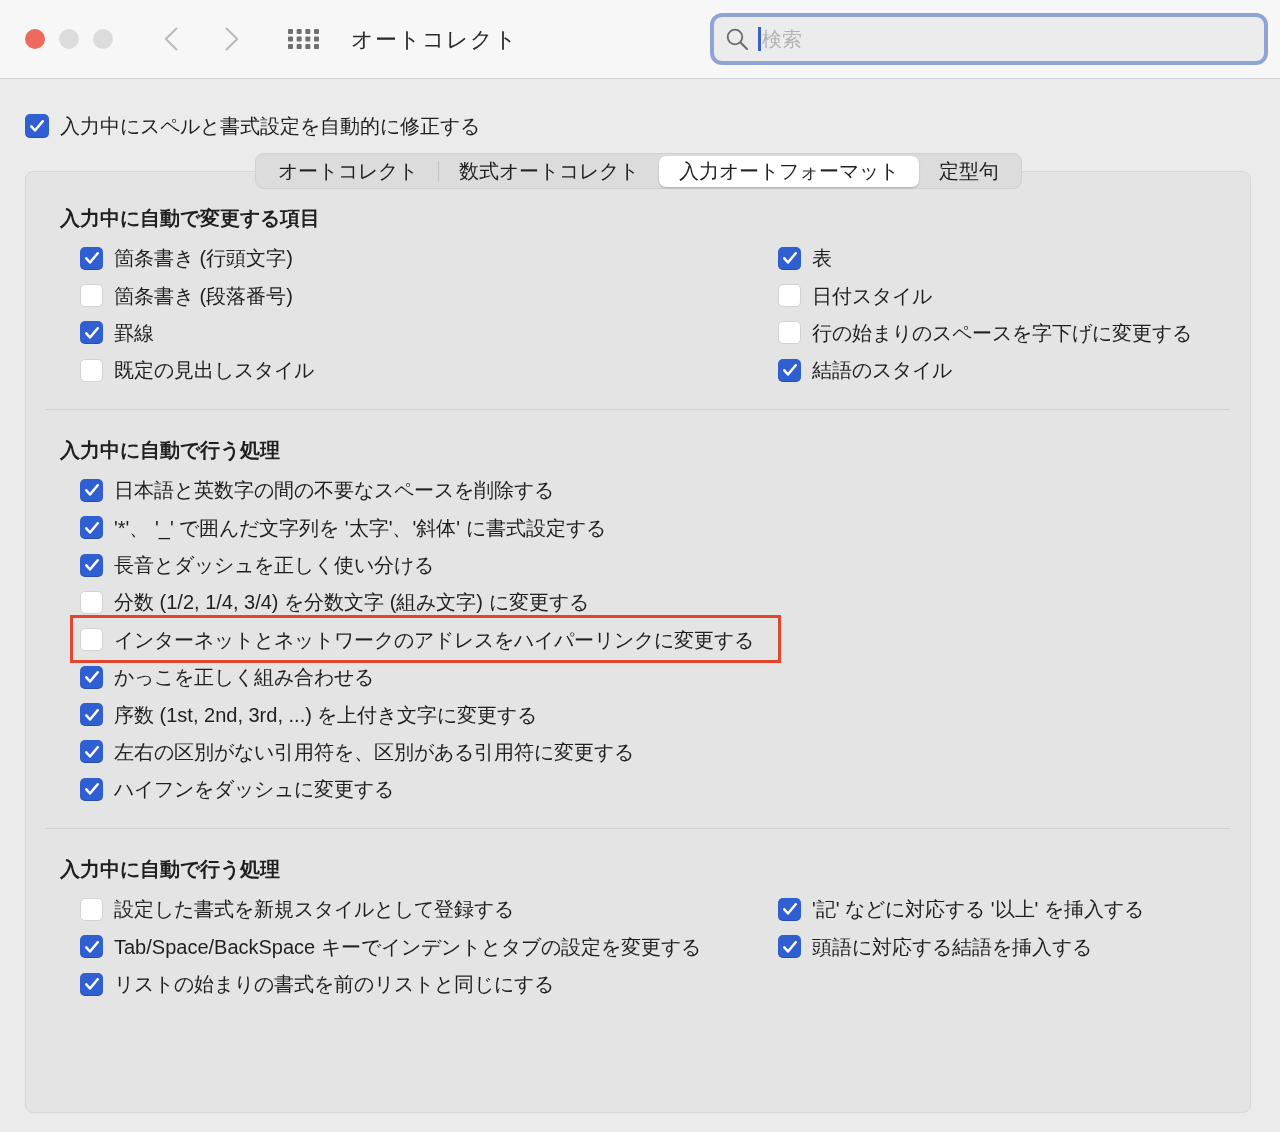 The image size is (1280, 1132). I want to click on checkbox-label: 結語のスタイル, so click(882, 371).